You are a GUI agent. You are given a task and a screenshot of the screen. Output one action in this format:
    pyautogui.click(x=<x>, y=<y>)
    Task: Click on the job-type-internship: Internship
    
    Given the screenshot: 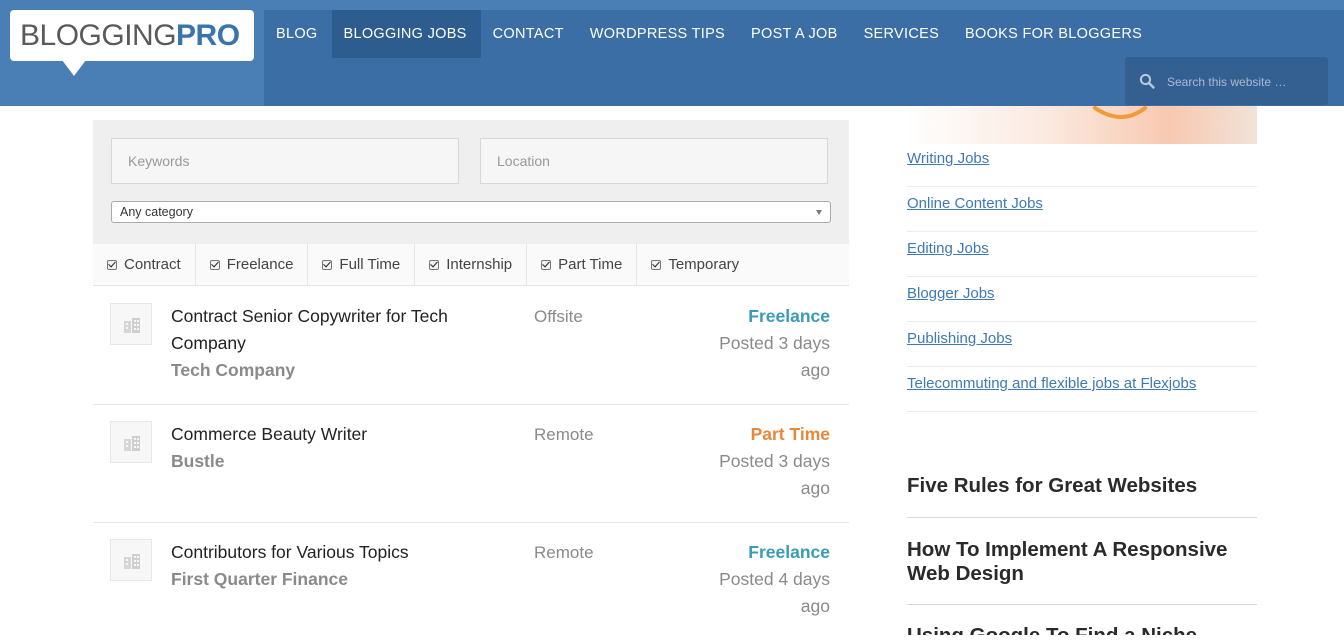 What is the action you would take?
    pyautogui.click(x=471, y=264)
    